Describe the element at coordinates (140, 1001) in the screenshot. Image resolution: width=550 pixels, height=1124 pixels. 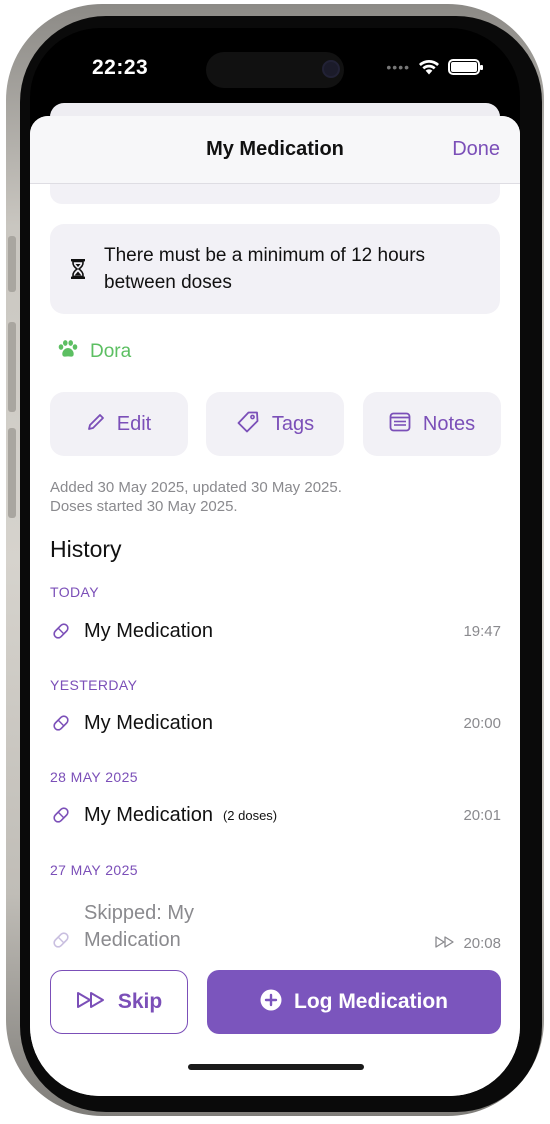
I see `skip-label: Skip` at that location.